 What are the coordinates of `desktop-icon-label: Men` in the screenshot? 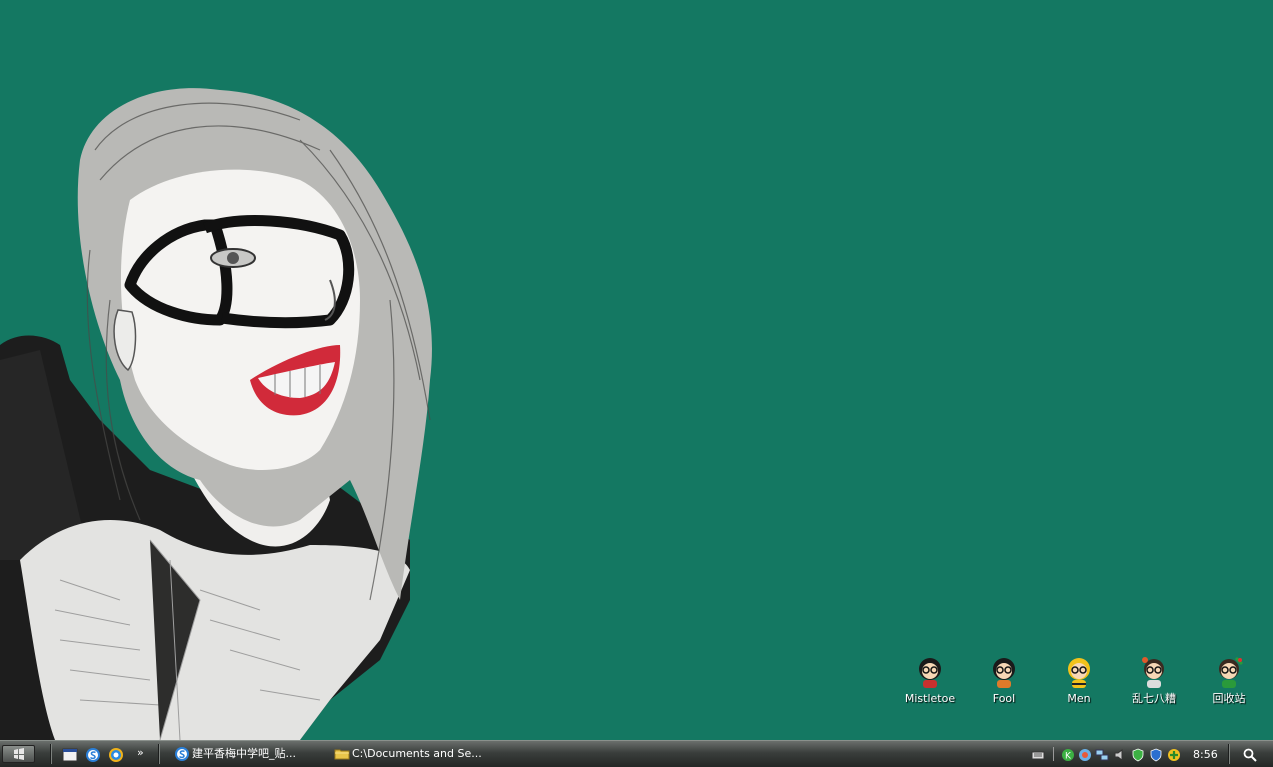 It's located at (1079, 698).